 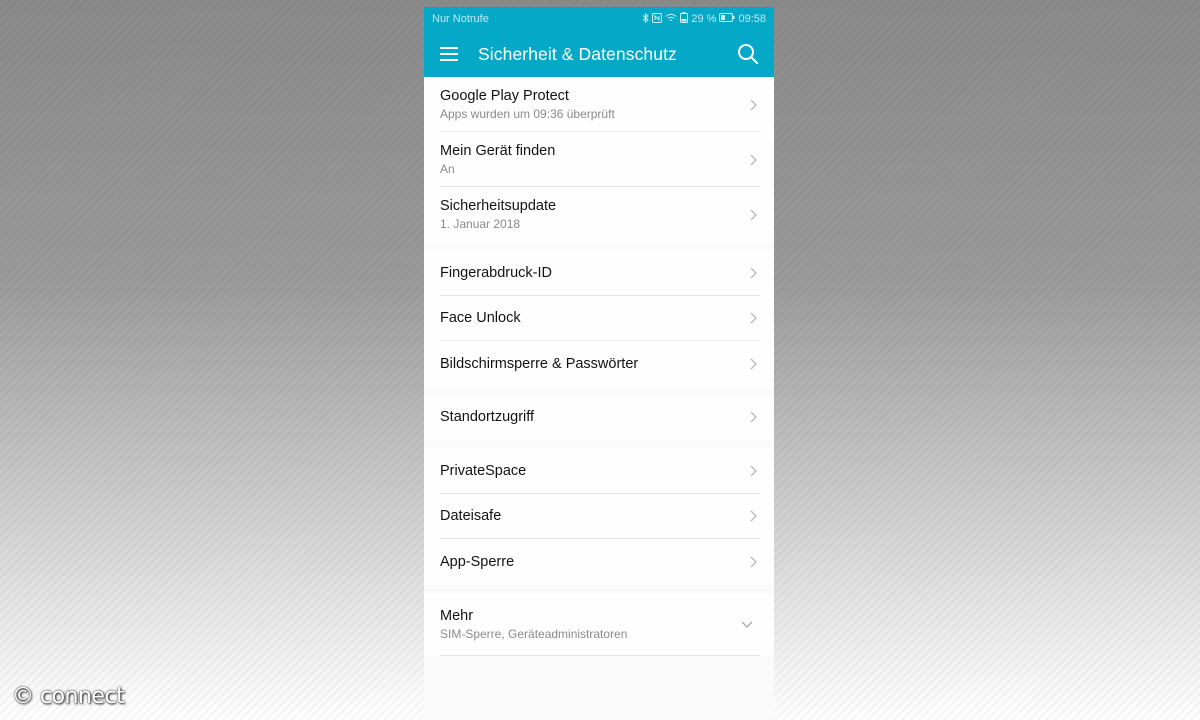 What do you see at coordinates (457, 615) in the screenshot?
I see `list-item-label: Mehr` at bounding box center [457, 615].